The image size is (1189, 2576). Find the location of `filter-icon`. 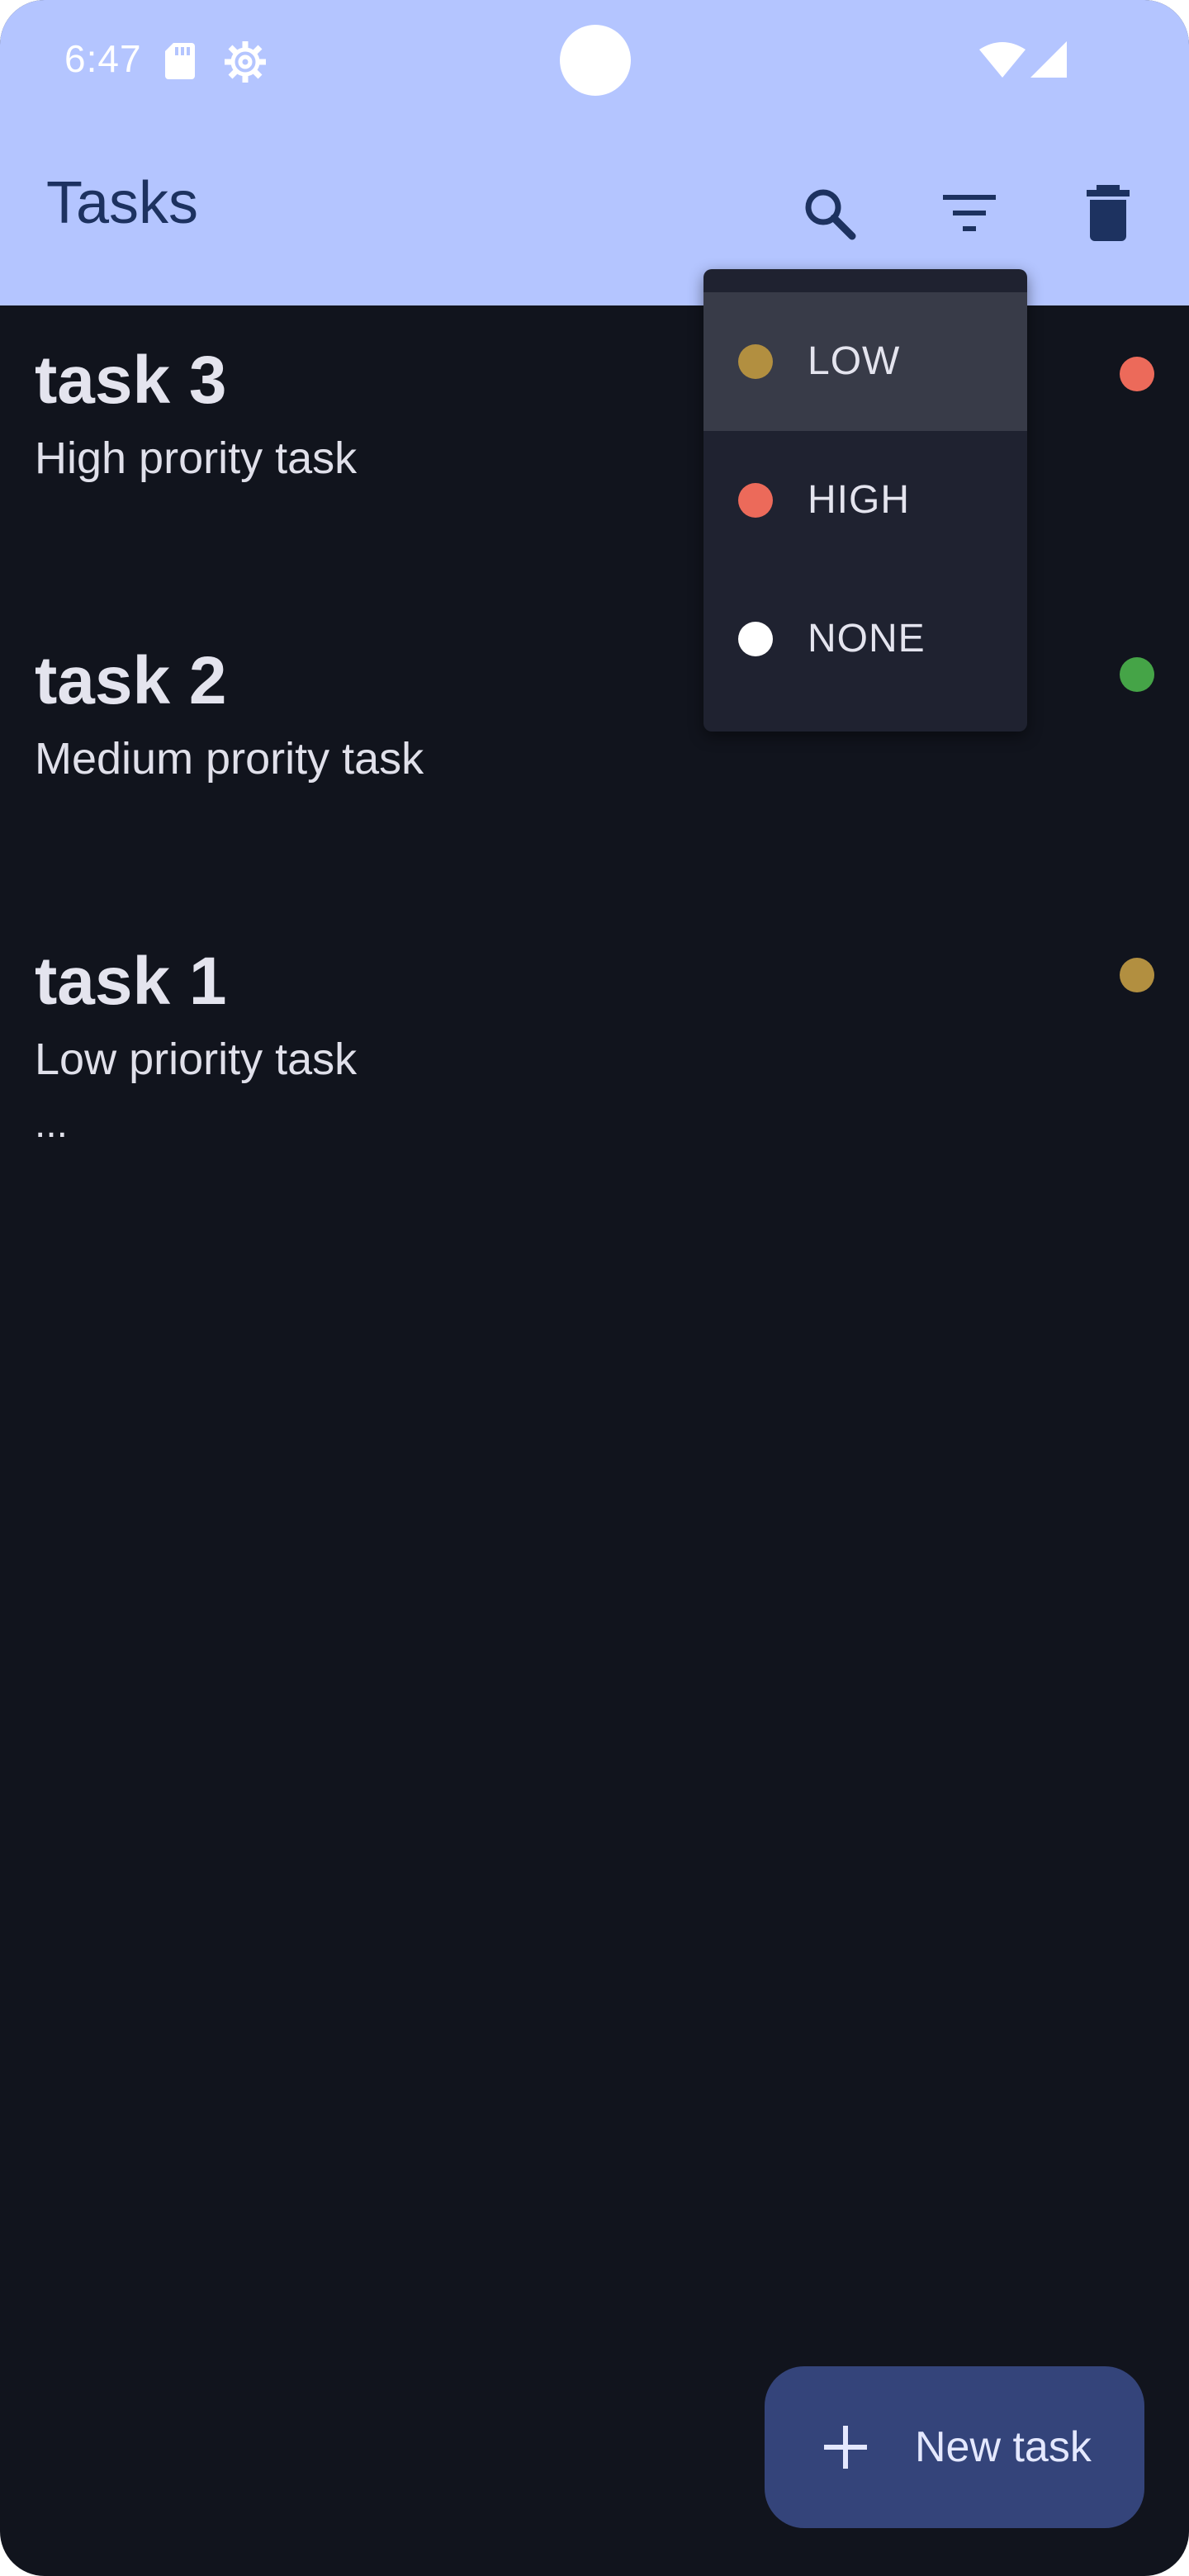

filter-icon is located at coordinates (969, 213).